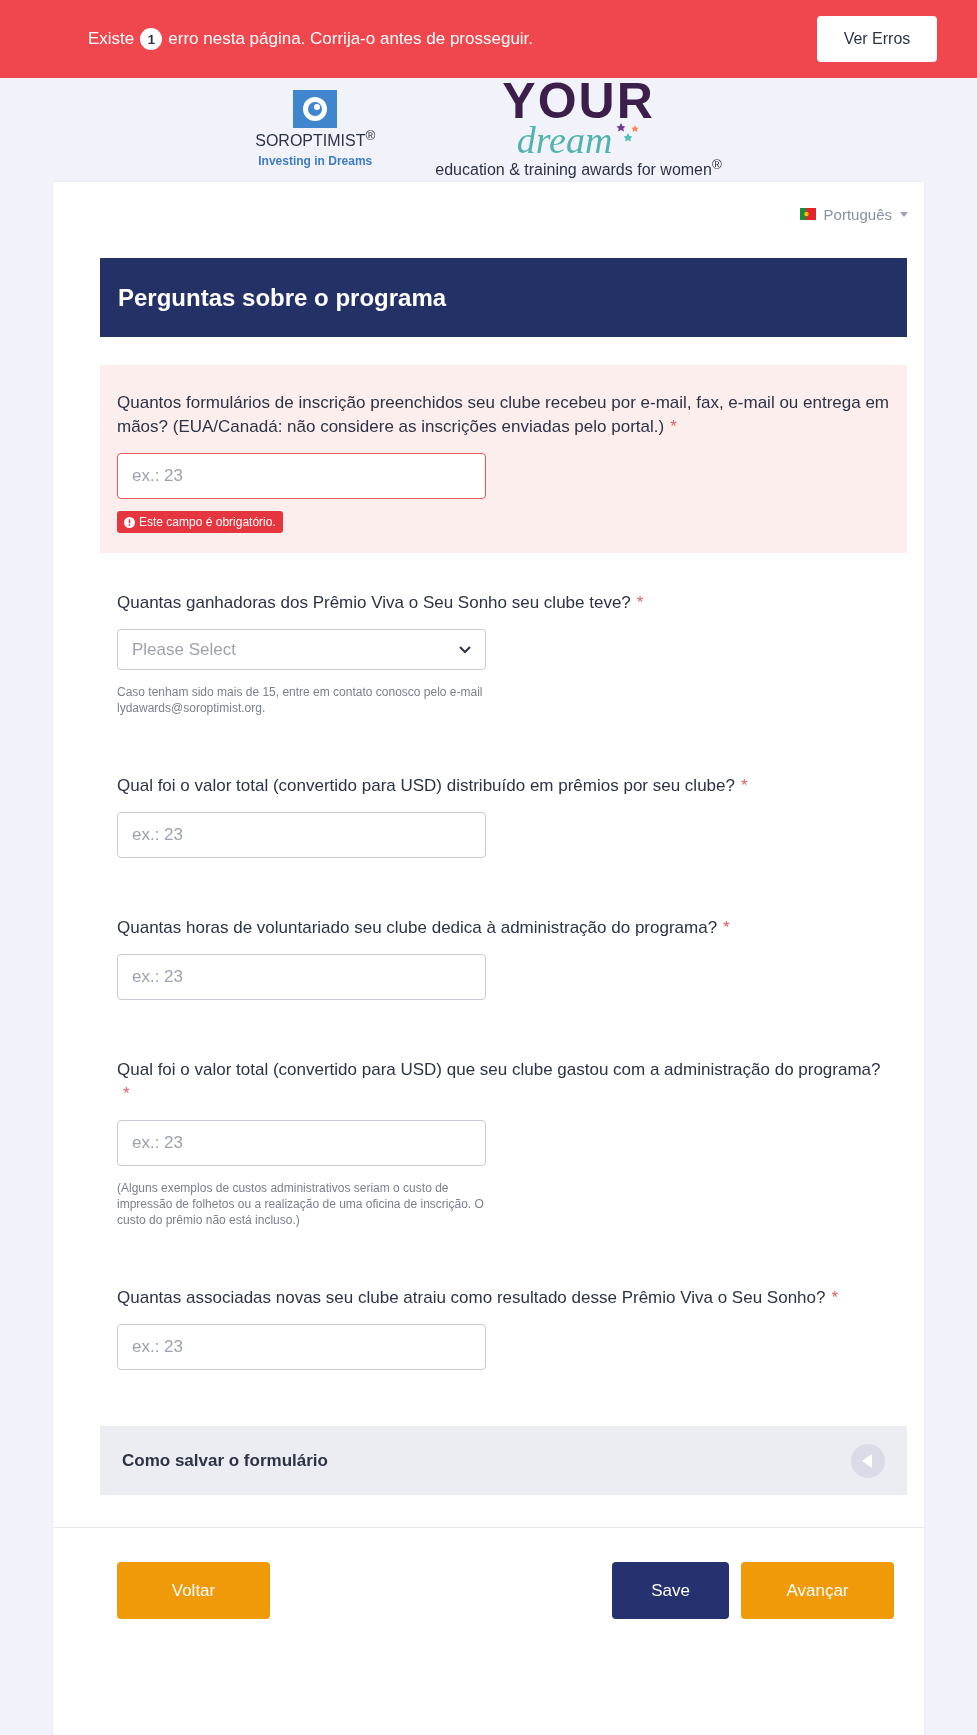 The height and width of the screenshot is (1735, 977). Describe the element at coordinates (315, 108) in the screenshot. I see `swirl-logo-icon` at that location.